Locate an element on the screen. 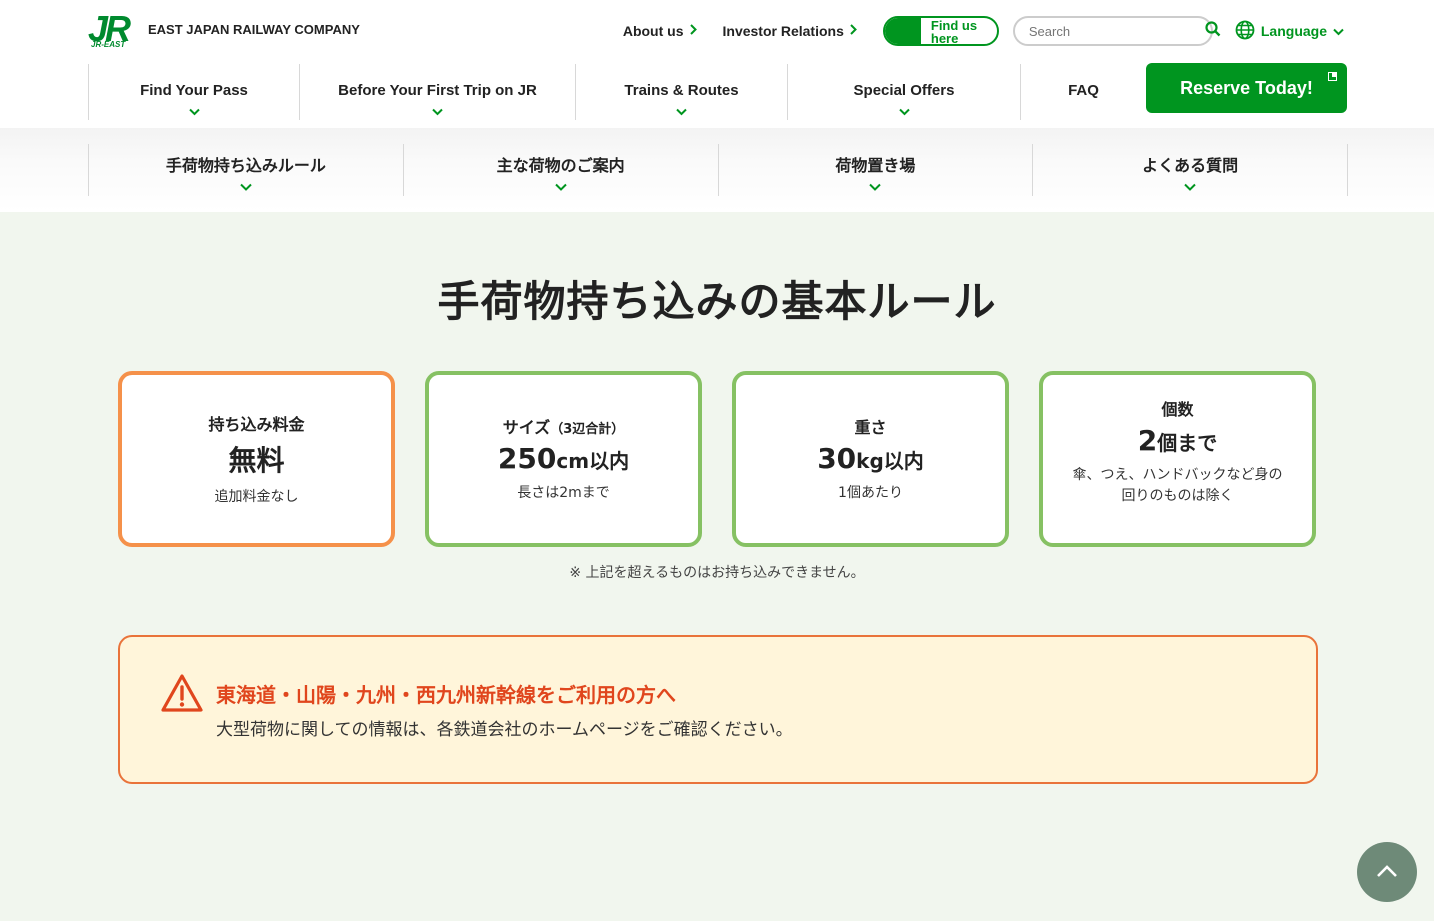 This screenshot has width=1434, height=921. about-us-label: About us is located at coordinates (653, 31).